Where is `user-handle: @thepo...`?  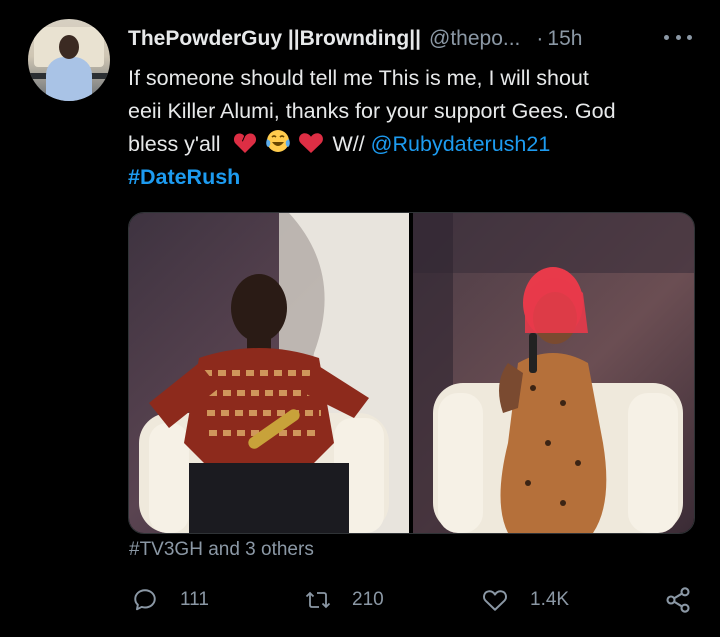 user-handle: @thepo... is located at coordinates (474, 39).